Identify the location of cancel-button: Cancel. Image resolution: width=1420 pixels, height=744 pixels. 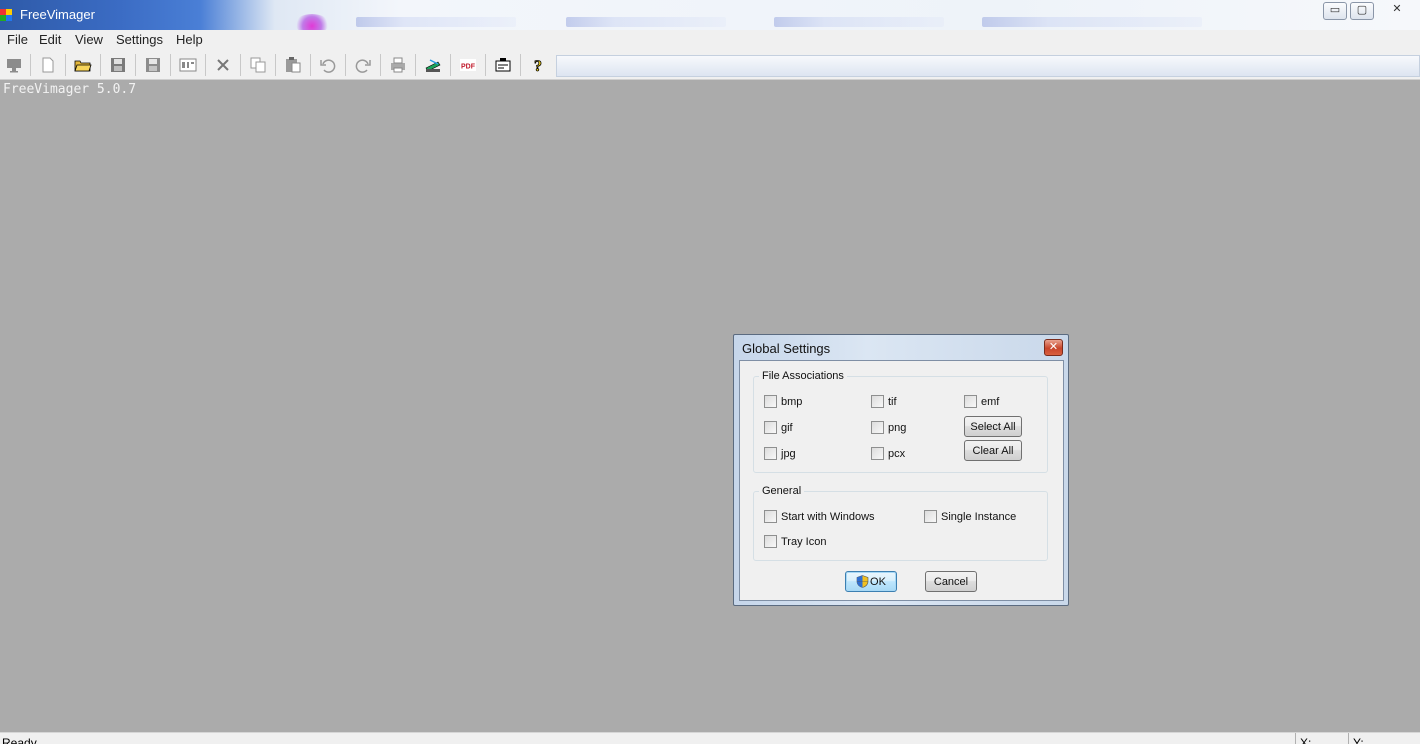
(951, 581).